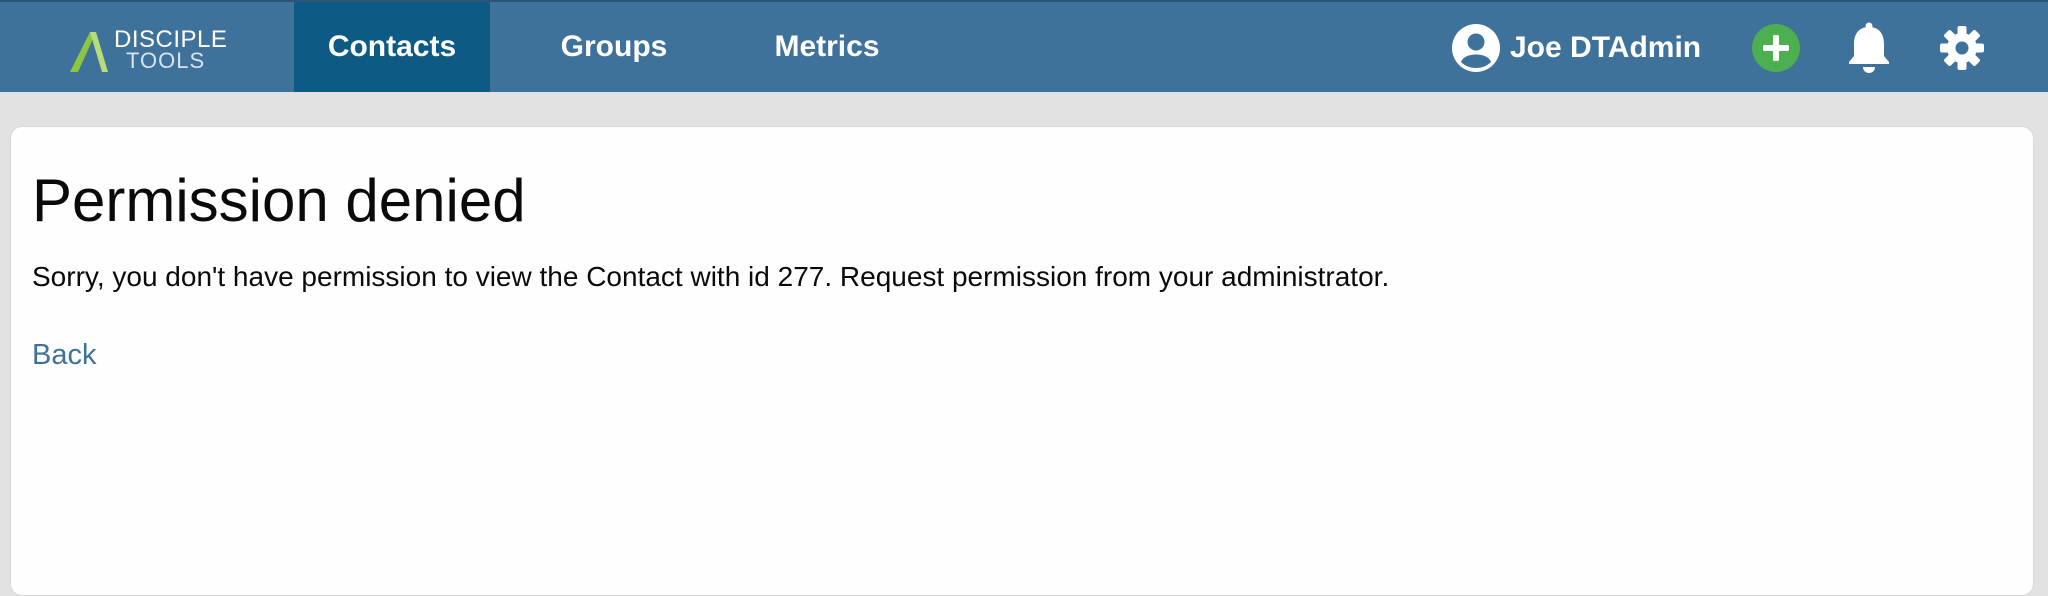 Image resolution: width=2048 pixels, height=596 pixels. What do you see at coordinates (1476, 48) in the screenshot?
I see `user-avatar-icon` at bounding box center [1476, 48].